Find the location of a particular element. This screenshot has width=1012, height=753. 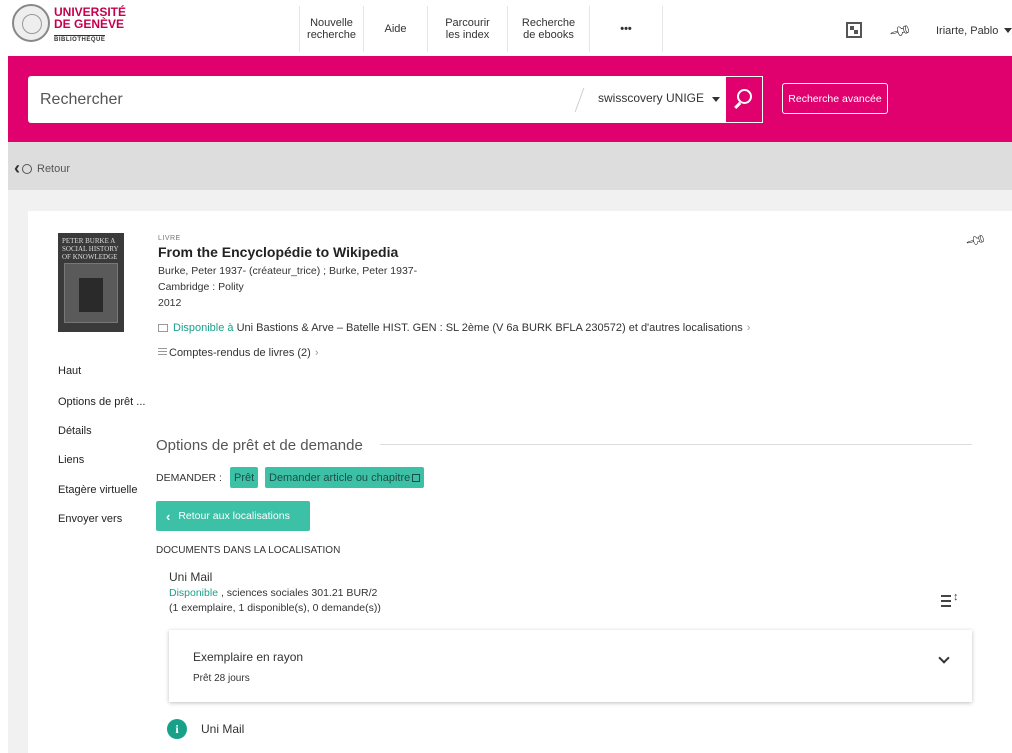

qr-code-icon is located at coordinates (854, 30).